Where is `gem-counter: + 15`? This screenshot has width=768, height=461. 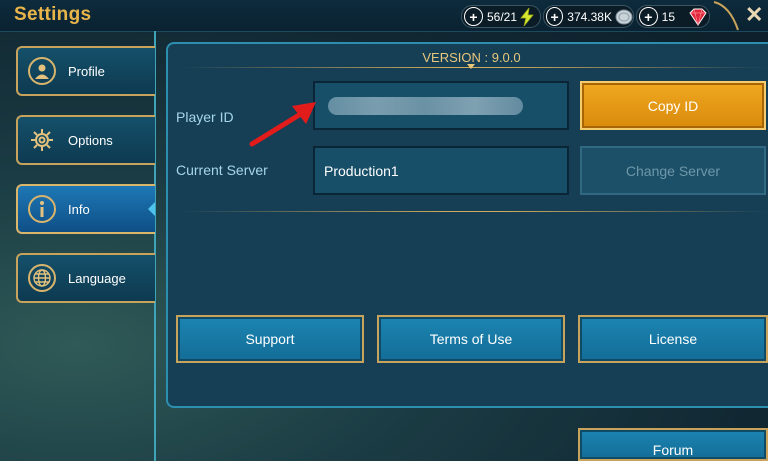 gem-counter: + 15 is located at coordinates (673, 16).